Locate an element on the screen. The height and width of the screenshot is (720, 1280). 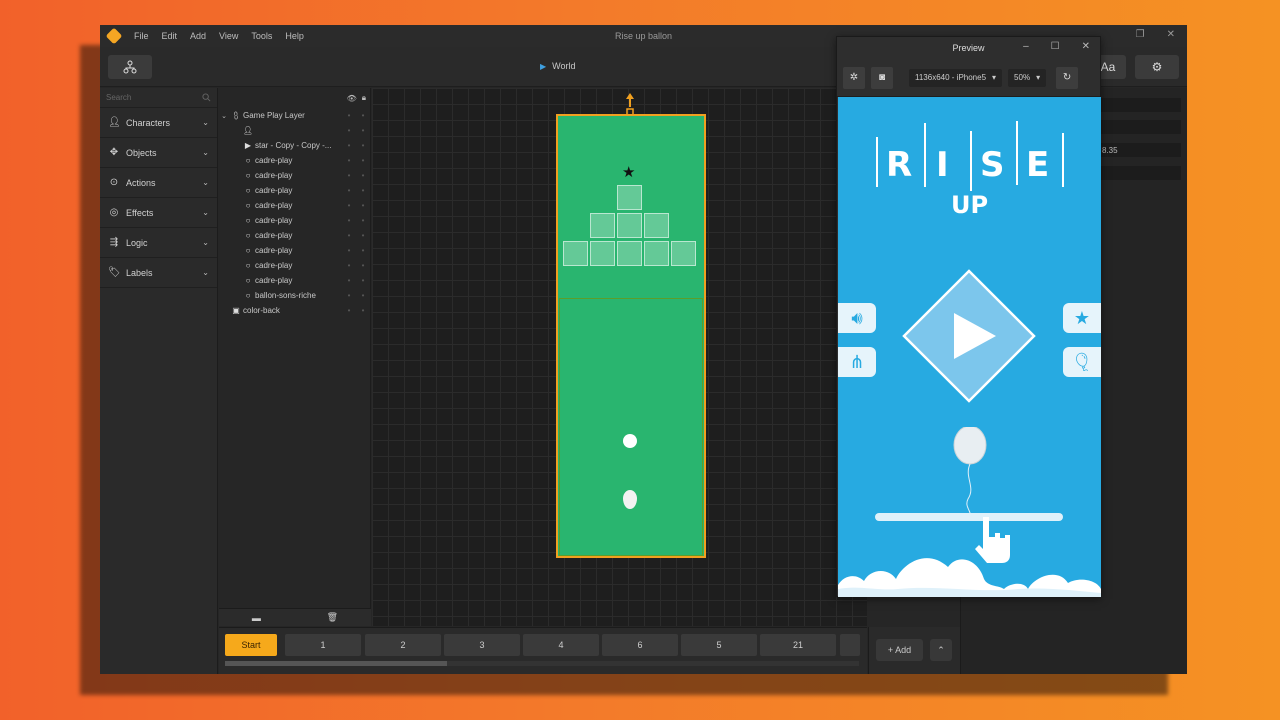
search-bar: Search is located at coordinates (158, 98).